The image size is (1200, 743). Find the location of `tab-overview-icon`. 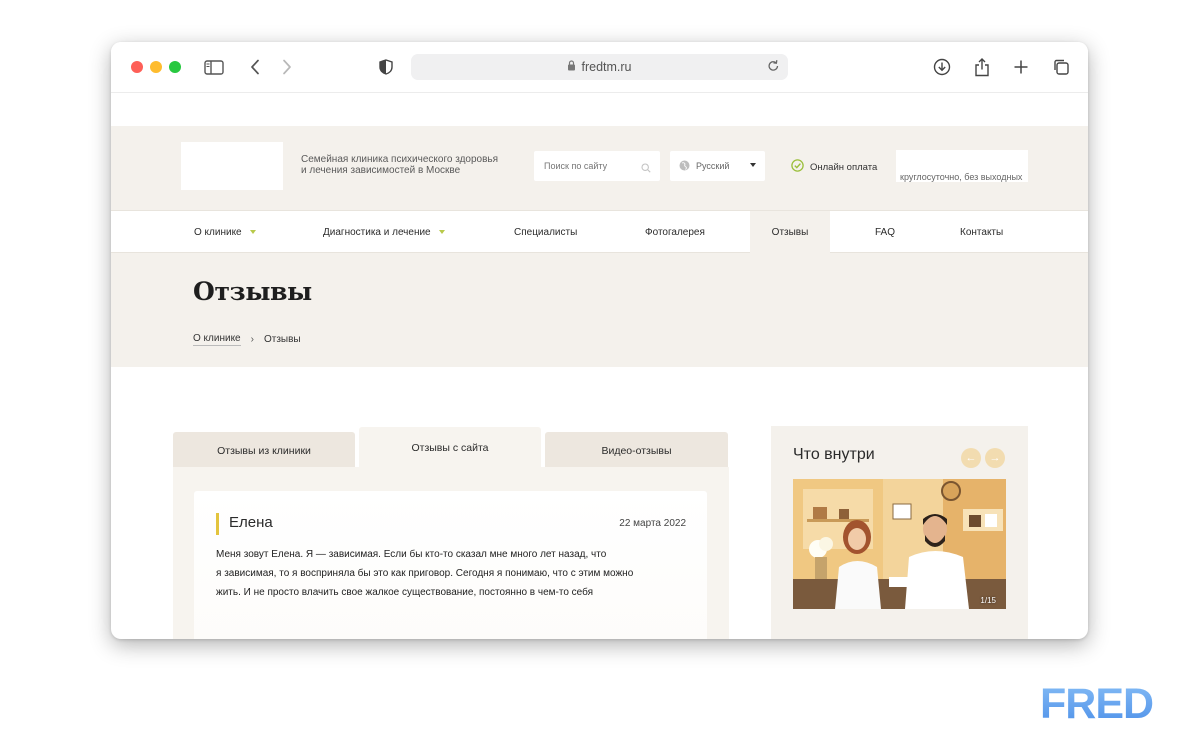

tab-overview-icon is located at coordinates (1061, 67).